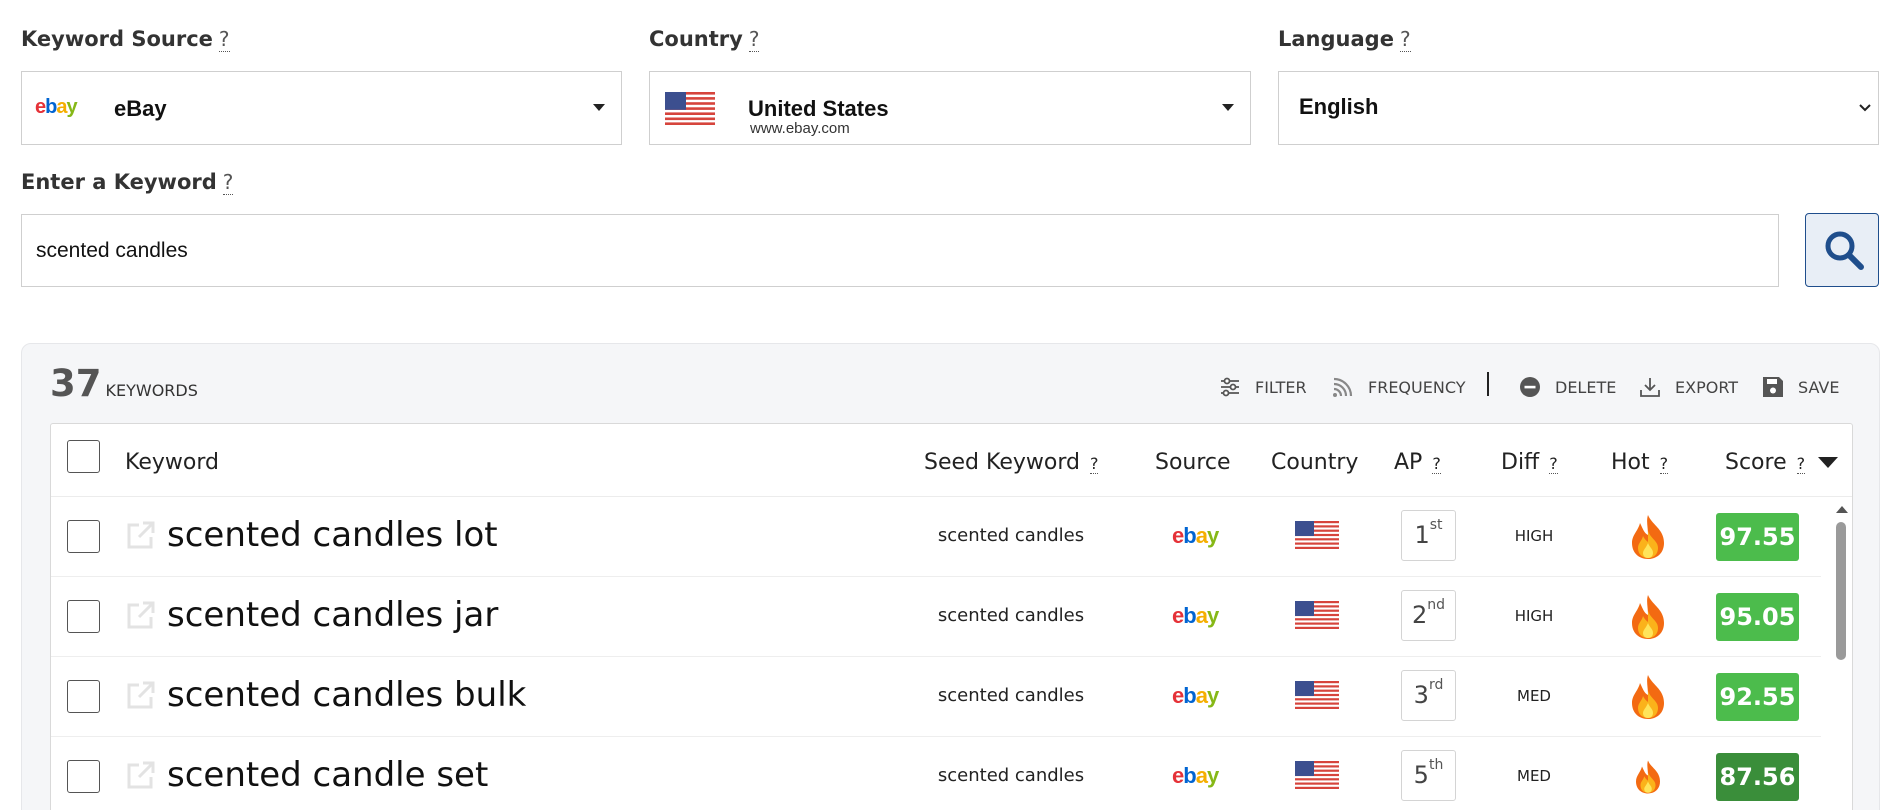  I want to click on export-button: EXPORT, so click(1688, 387).